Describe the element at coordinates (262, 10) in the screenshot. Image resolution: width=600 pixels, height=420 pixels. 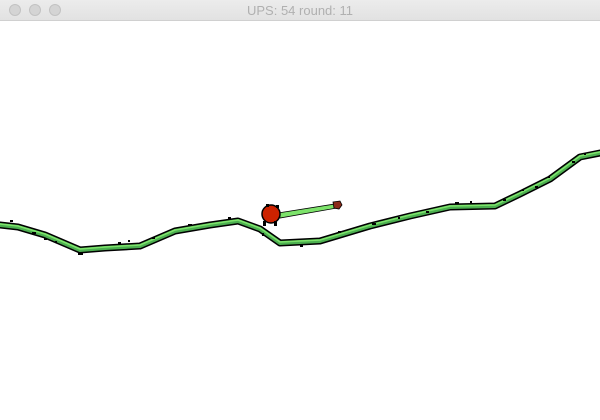
I see `ups-label: UPS:` at that location.